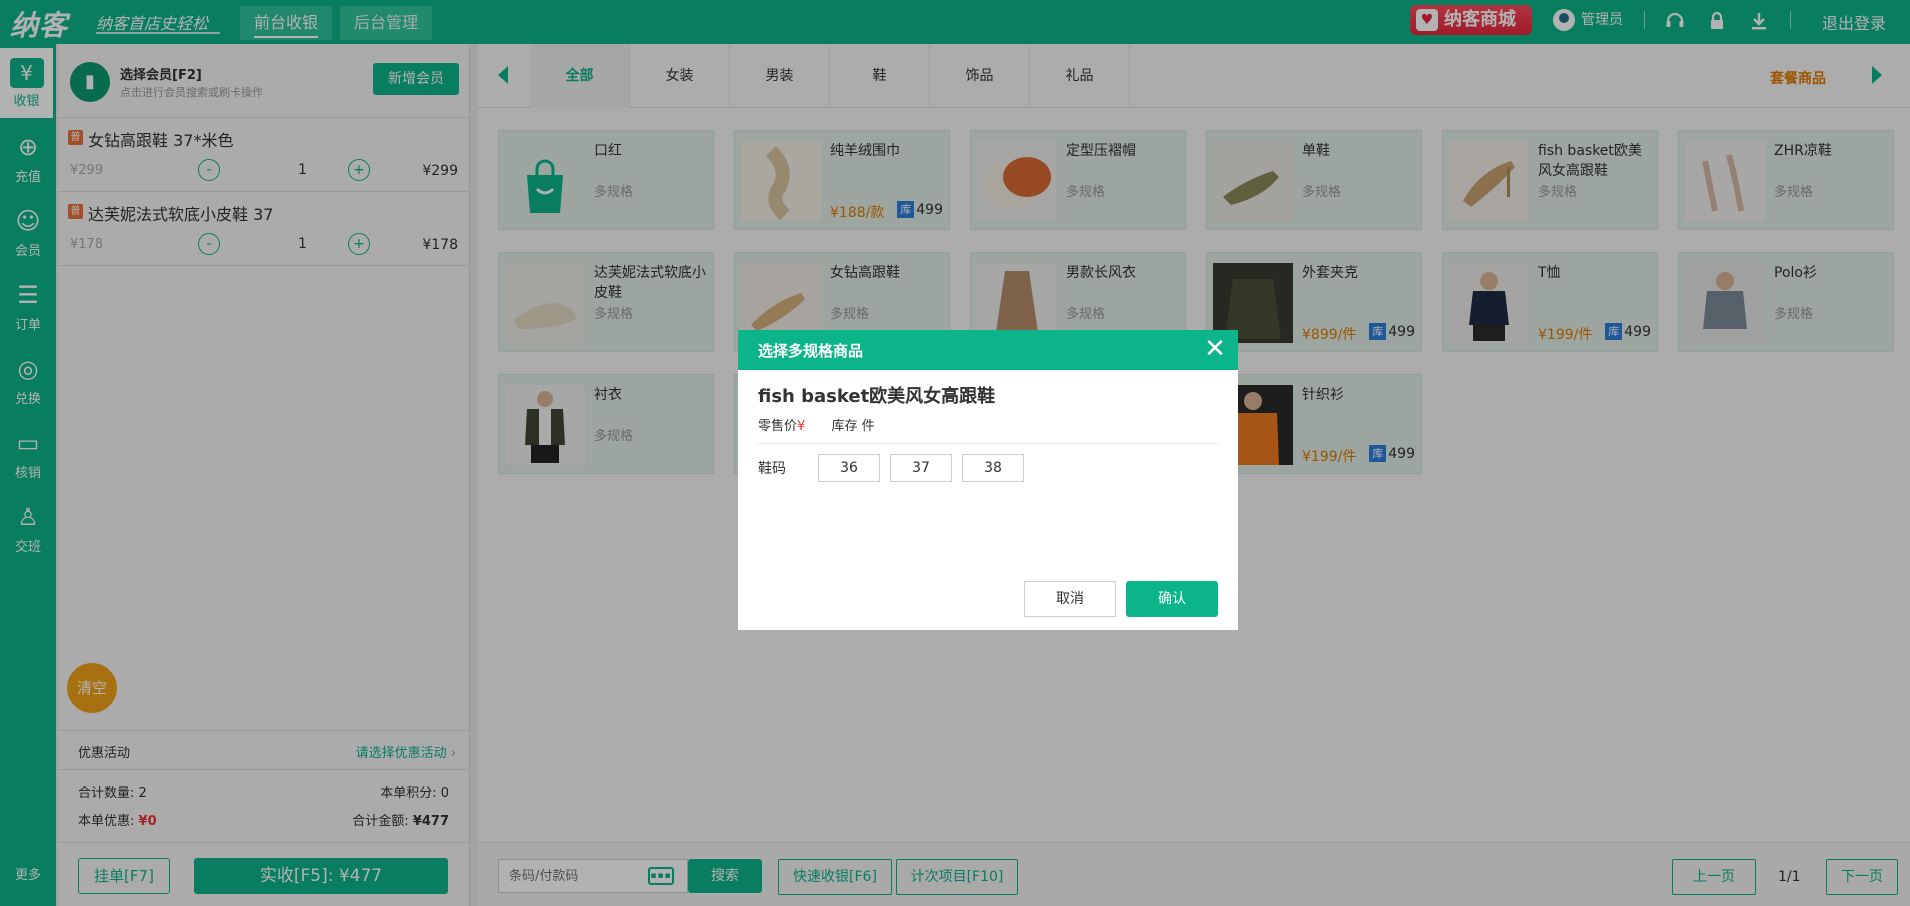 The height and width of the screenshot is (906, 1910). I want to click on retail-price-label: 零售价, so click(778, 426).